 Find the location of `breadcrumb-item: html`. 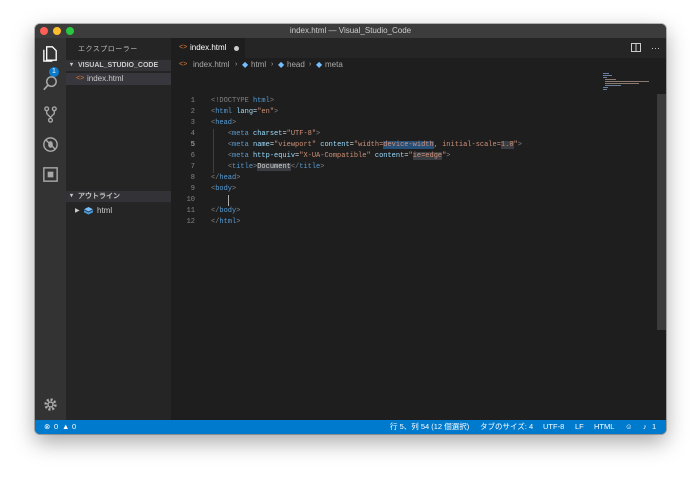

breadcrumb-item: html is located at coordinates (258, 65).